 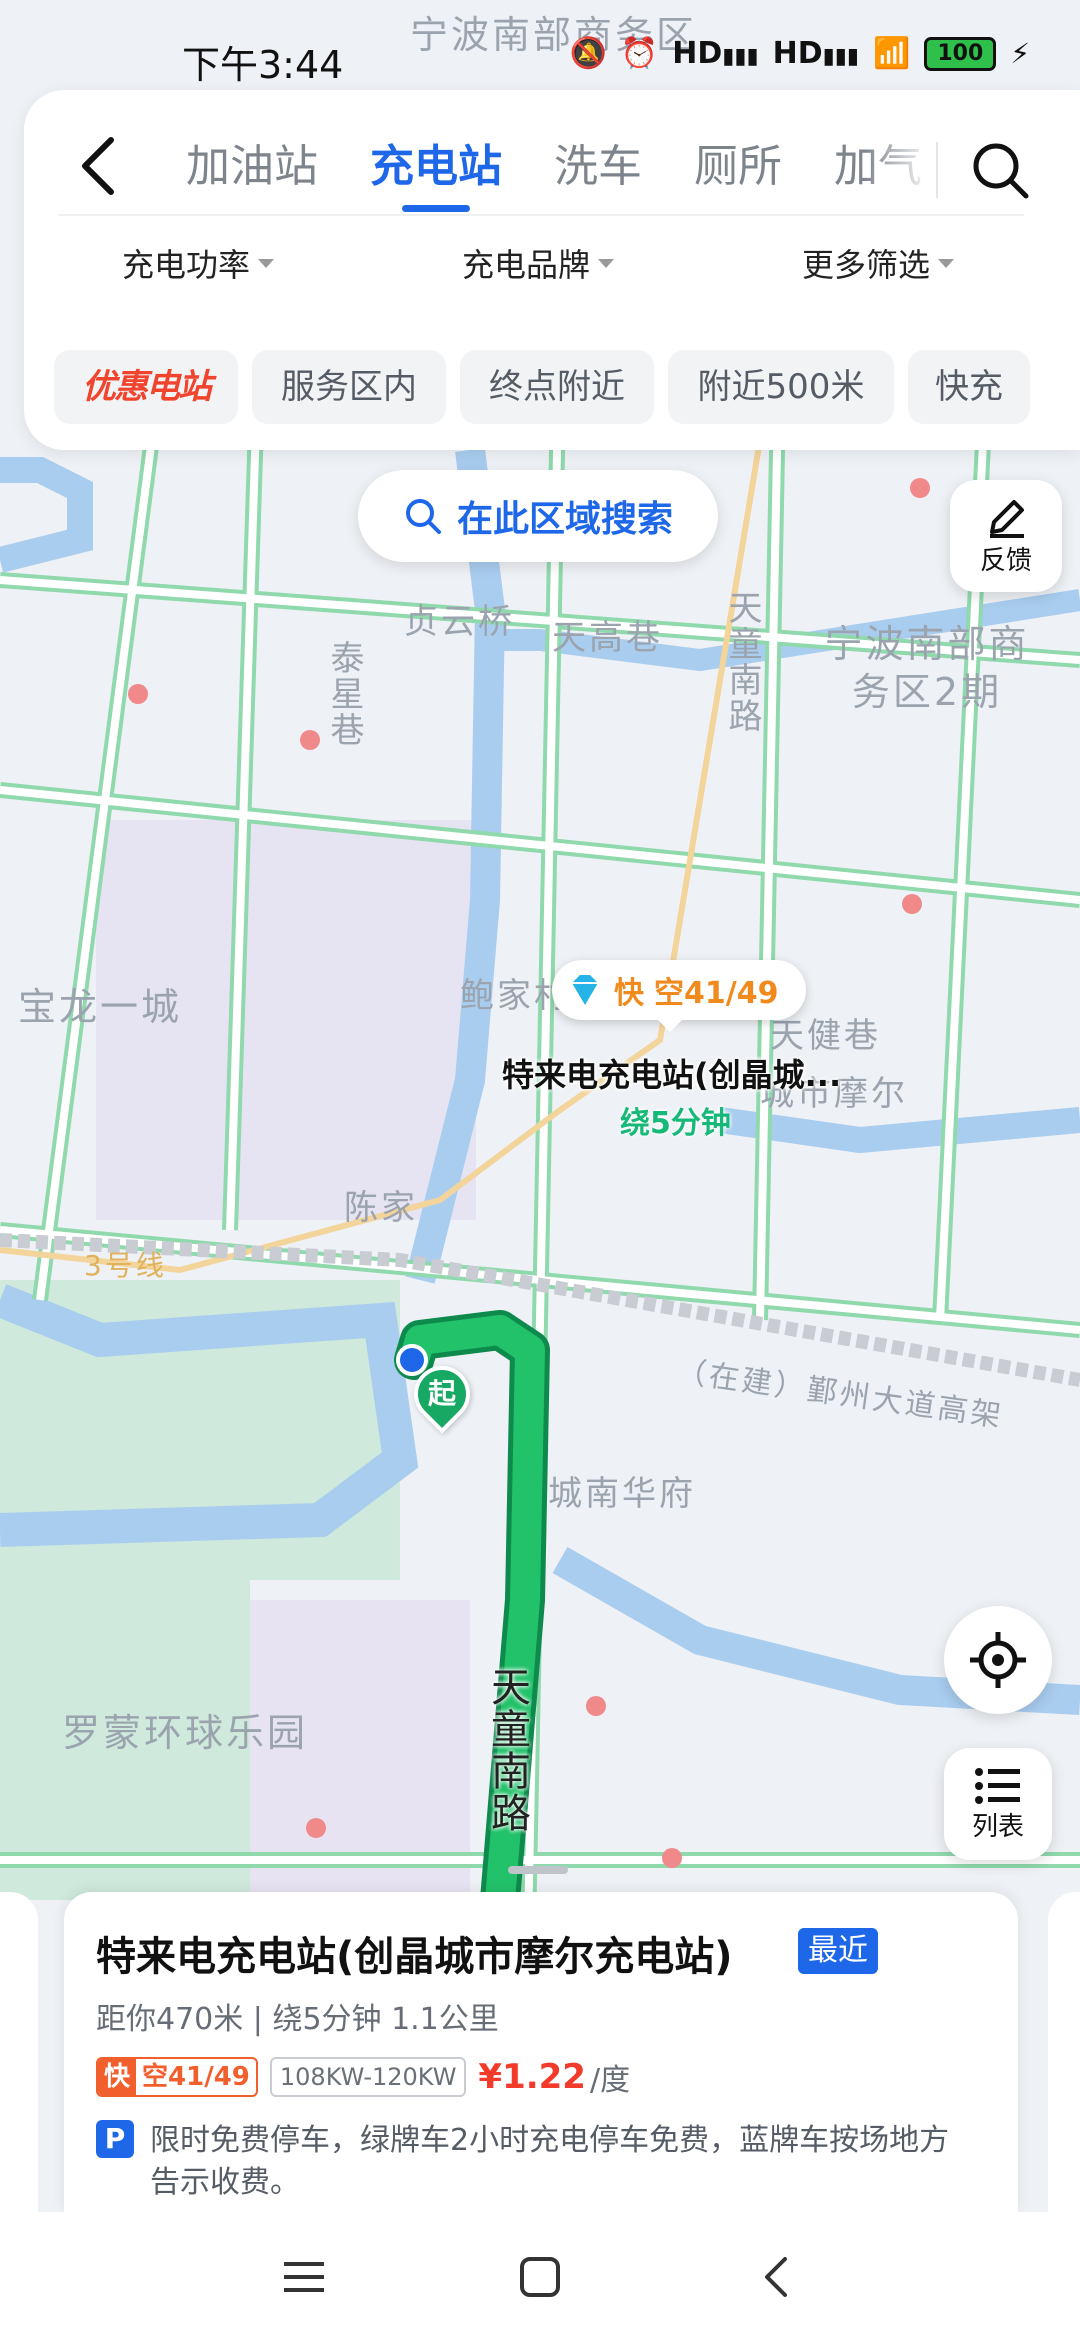 I want to click on chip-service-area: 服务区内, so click(x=349, y=387).